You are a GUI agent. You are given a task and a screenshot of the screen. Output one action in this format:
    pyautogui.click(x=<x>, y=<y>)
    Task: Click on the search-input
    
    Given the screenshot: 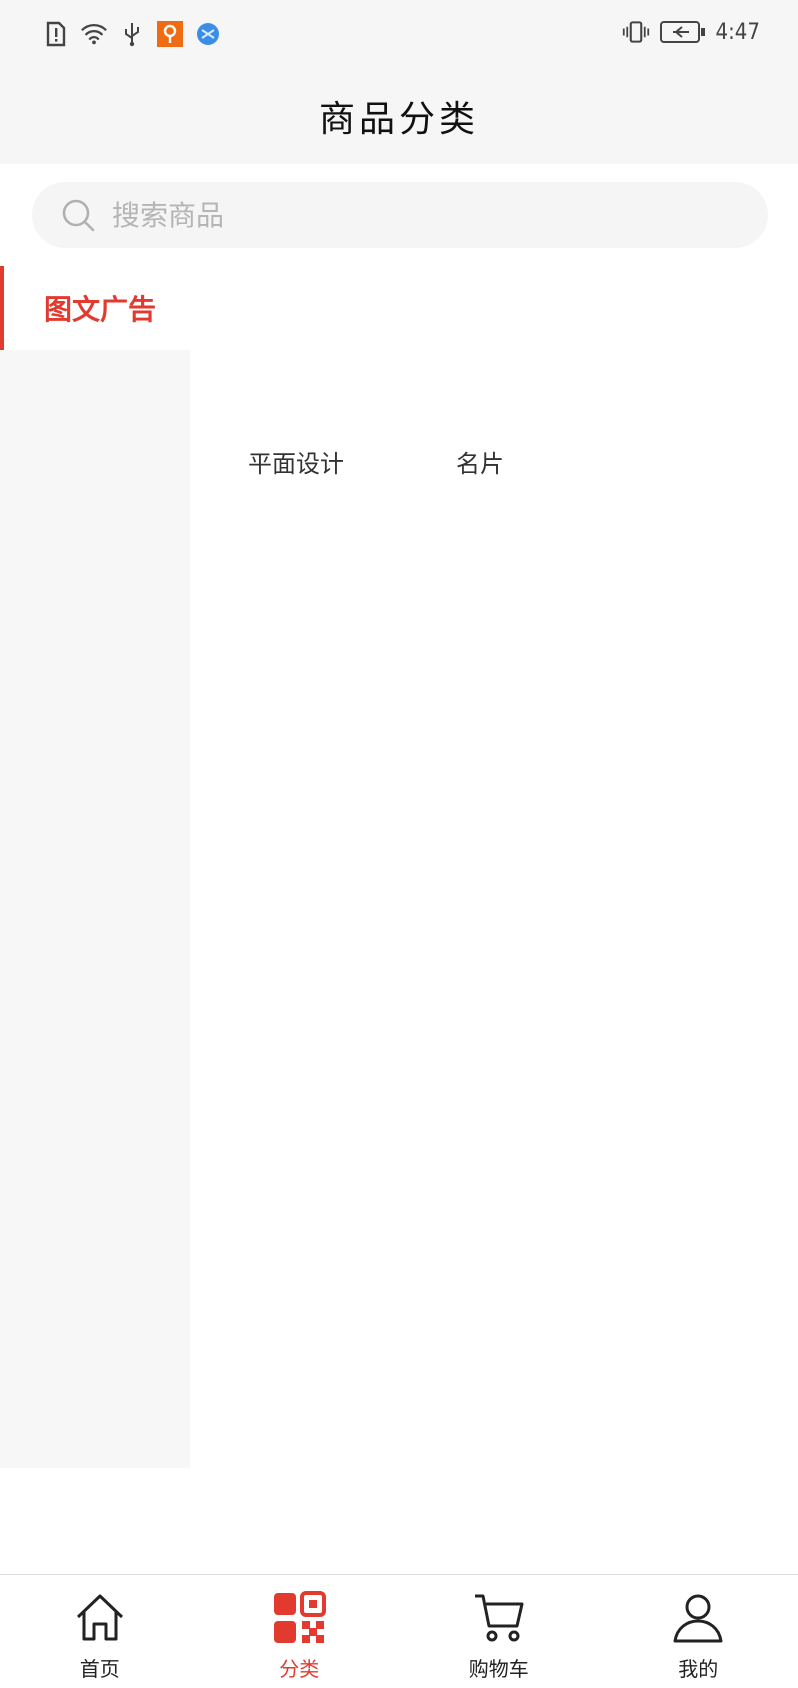 What is the action you would take?
    pyautogui.click(x=392, y=215)
    